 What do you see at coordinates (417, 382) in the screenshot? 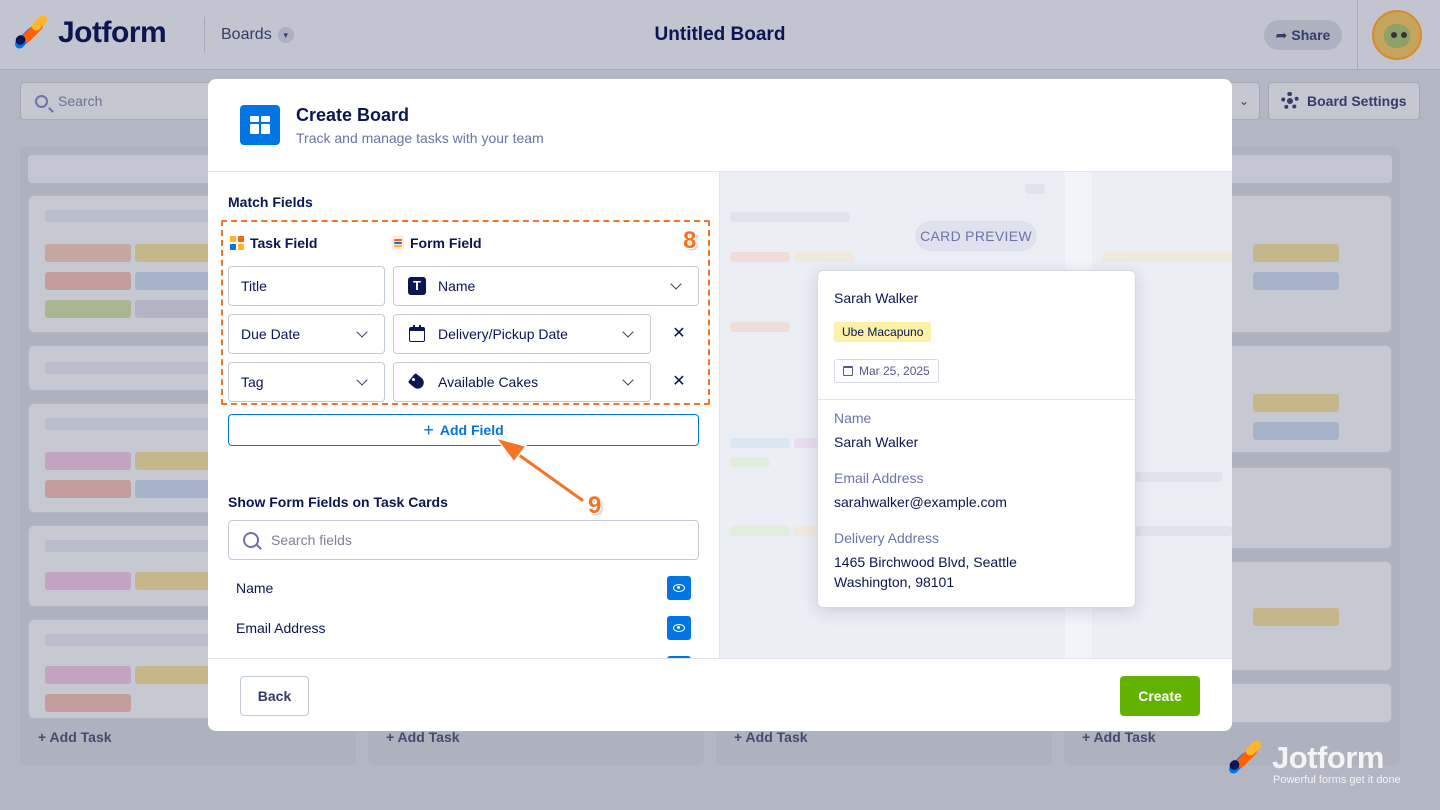
I see `tag-icon` at bounding box center [417, 382].